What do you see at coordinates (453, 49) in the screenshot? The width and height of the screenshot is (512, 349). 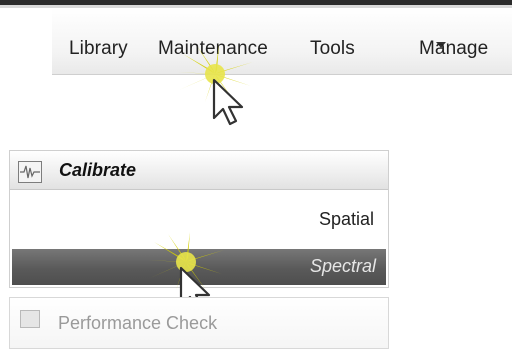 I see `menu-manage: Manage` at bounding box center [453, 49].